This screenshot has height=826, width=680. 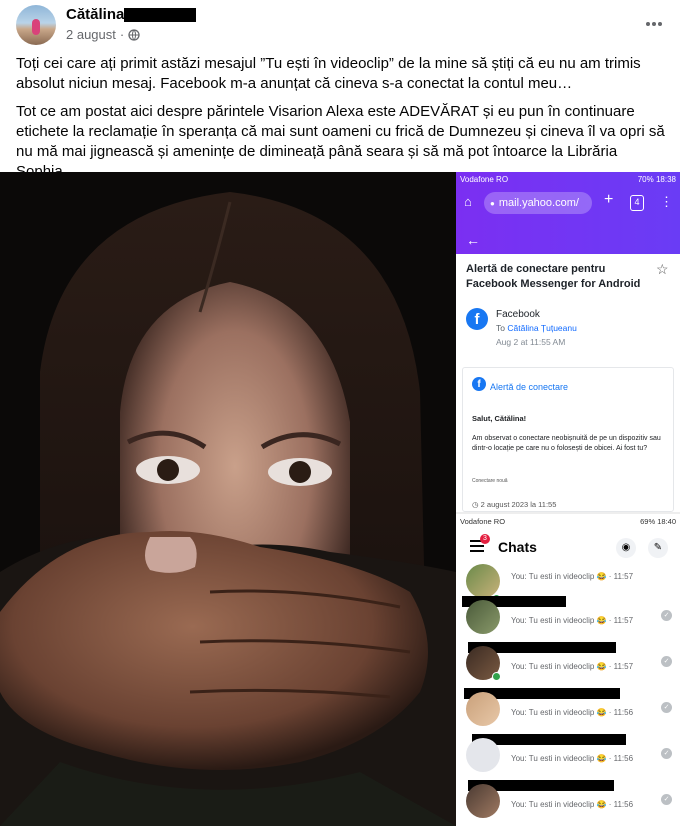 What do you see at coordinates (479, 384) in the screenshot?
I see `facebook-small-icon: f` at bounding box center [479, 384].